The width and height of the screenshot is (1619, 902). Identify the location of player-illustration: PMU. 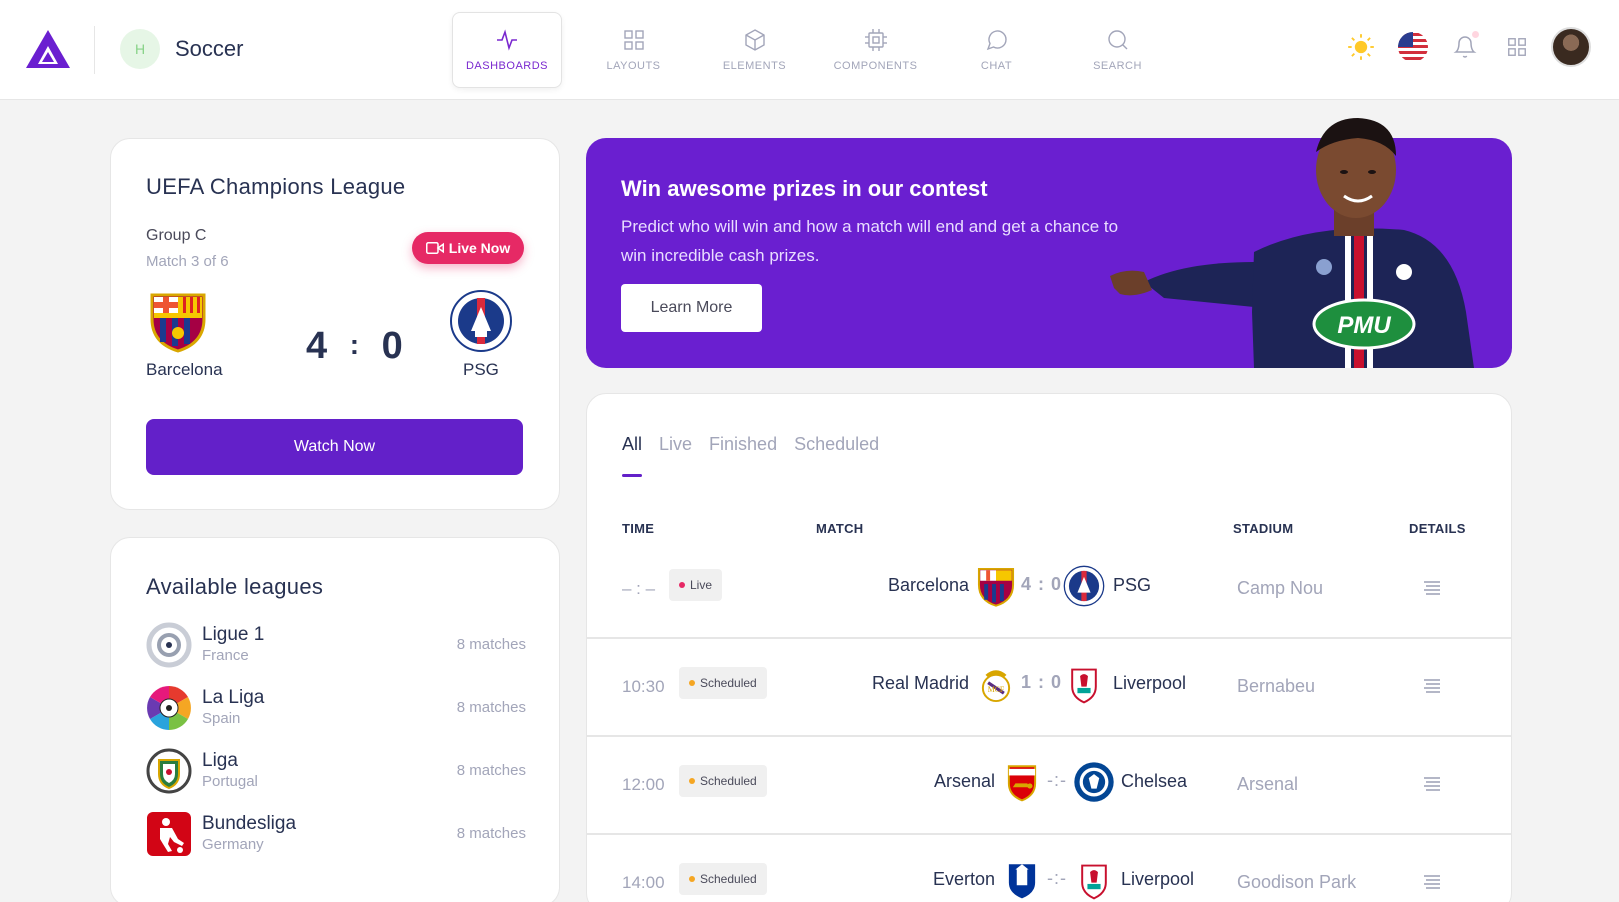
(1292, 243).